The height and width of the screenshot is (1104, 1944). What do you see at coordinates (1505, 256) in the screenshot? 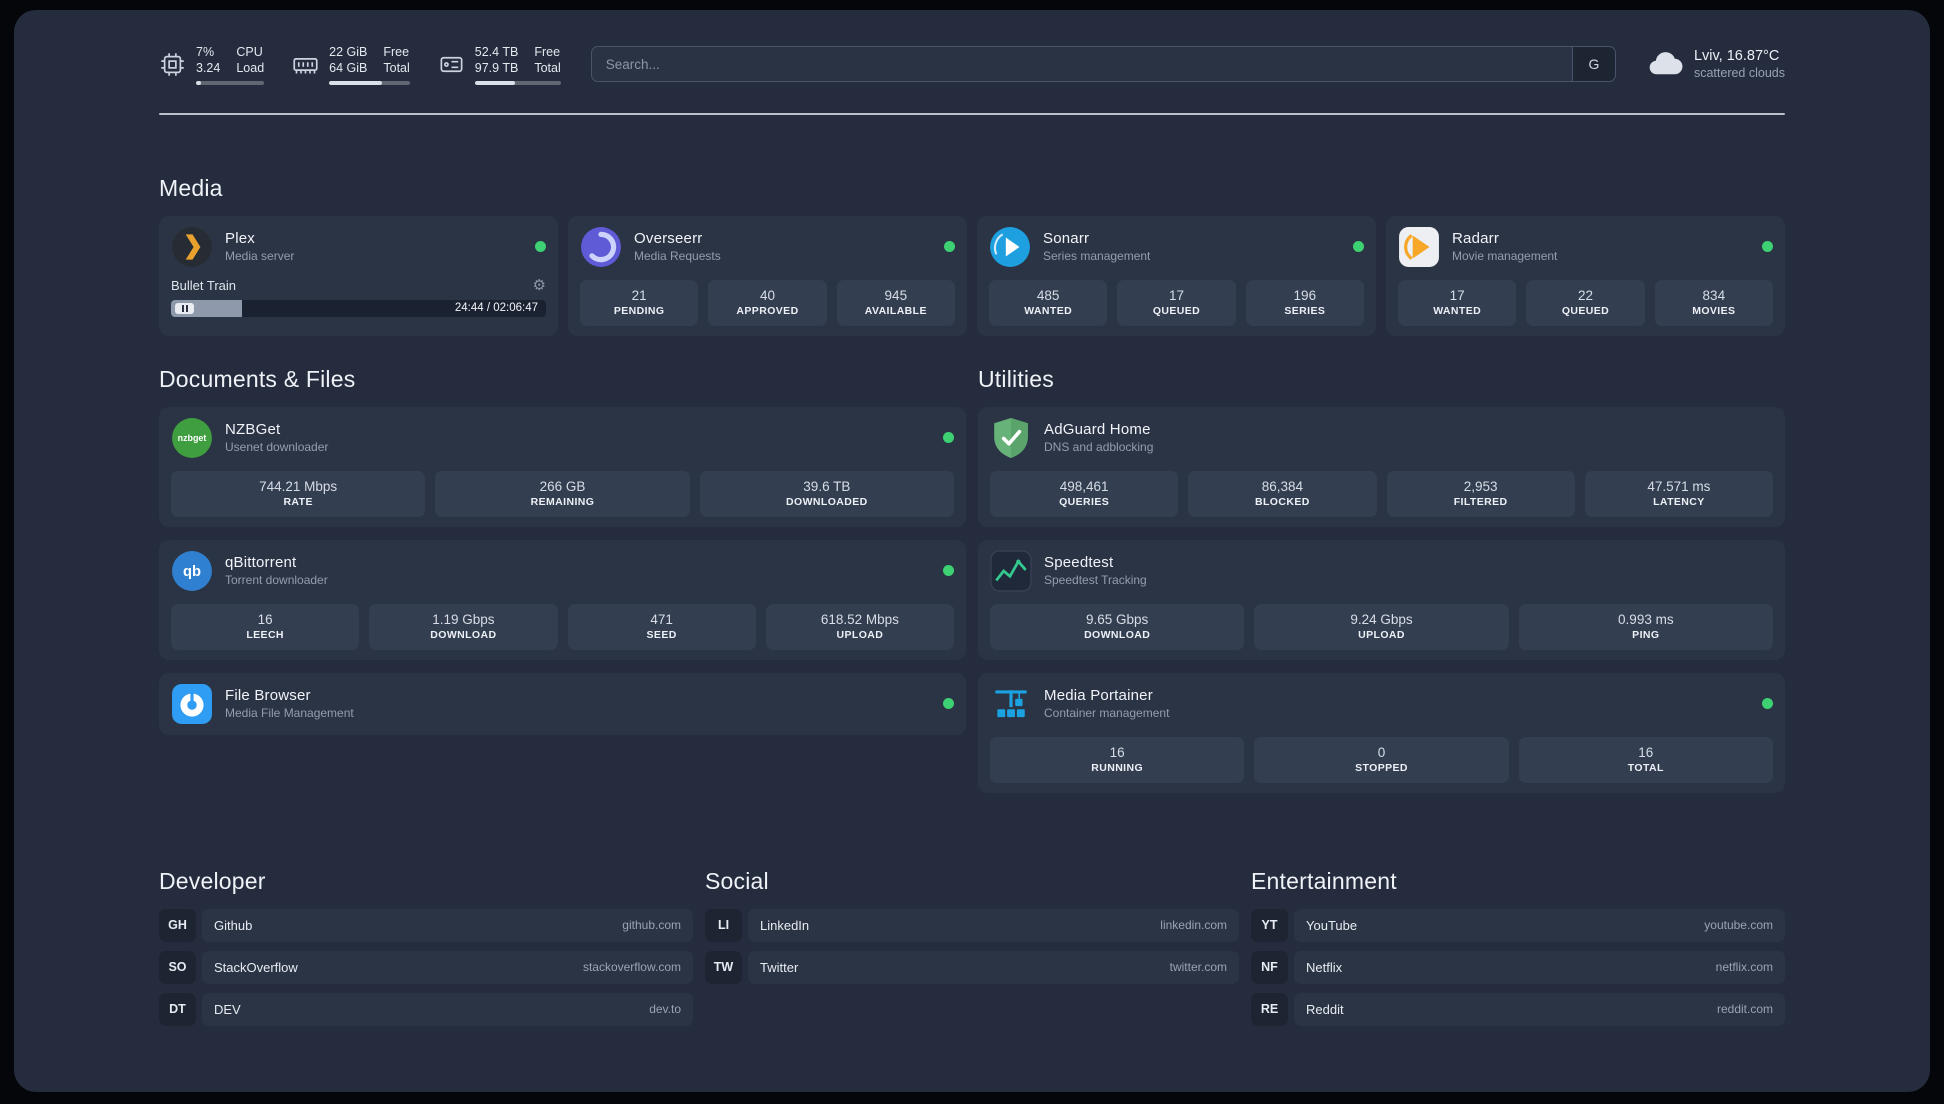
I see `service-subtitle: Movie management` at bounding box center [1505, 256].